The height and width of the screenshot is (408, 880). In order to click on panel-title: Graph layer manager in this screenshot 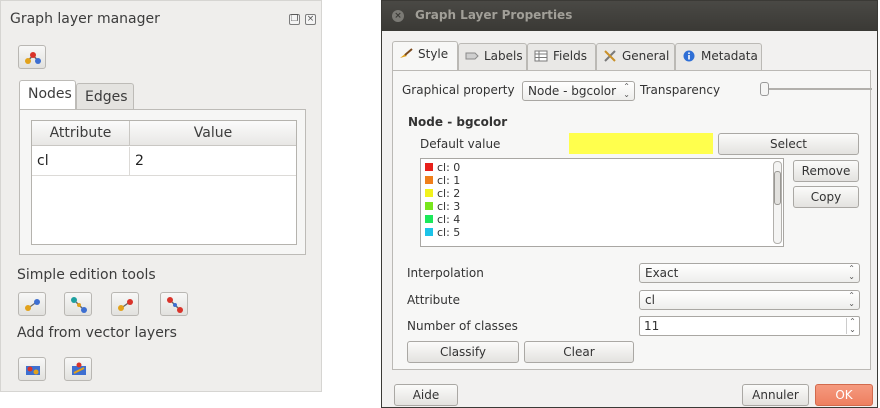, I will do `click(85, 19)`.